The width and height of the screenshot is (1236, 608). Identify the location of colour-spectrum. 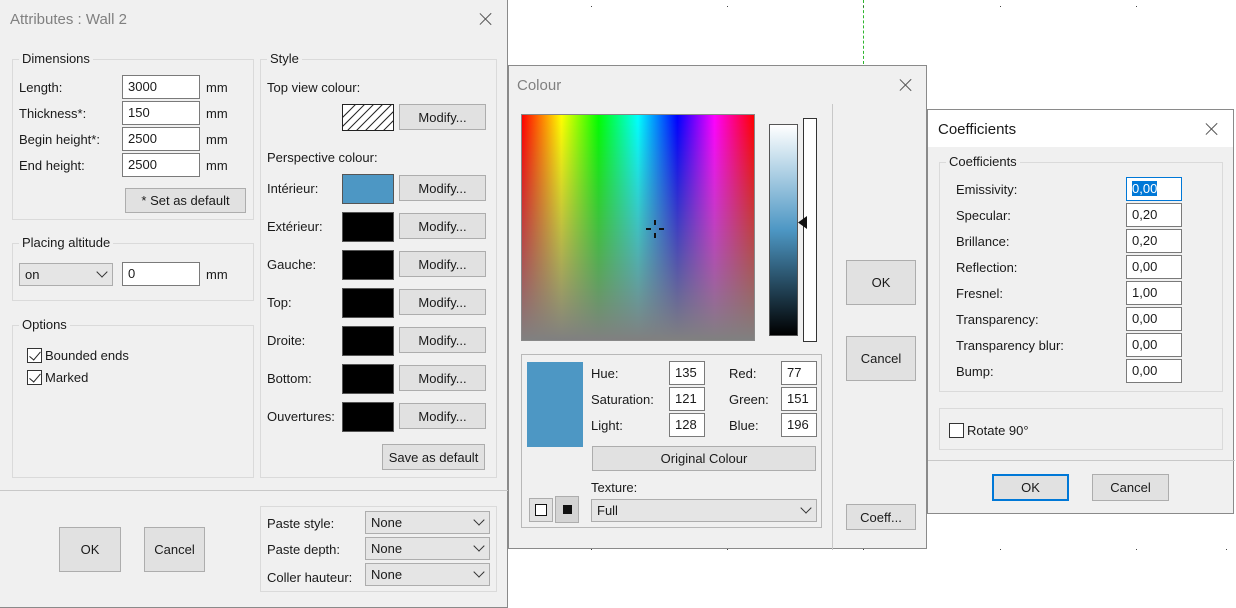
(638, 227).